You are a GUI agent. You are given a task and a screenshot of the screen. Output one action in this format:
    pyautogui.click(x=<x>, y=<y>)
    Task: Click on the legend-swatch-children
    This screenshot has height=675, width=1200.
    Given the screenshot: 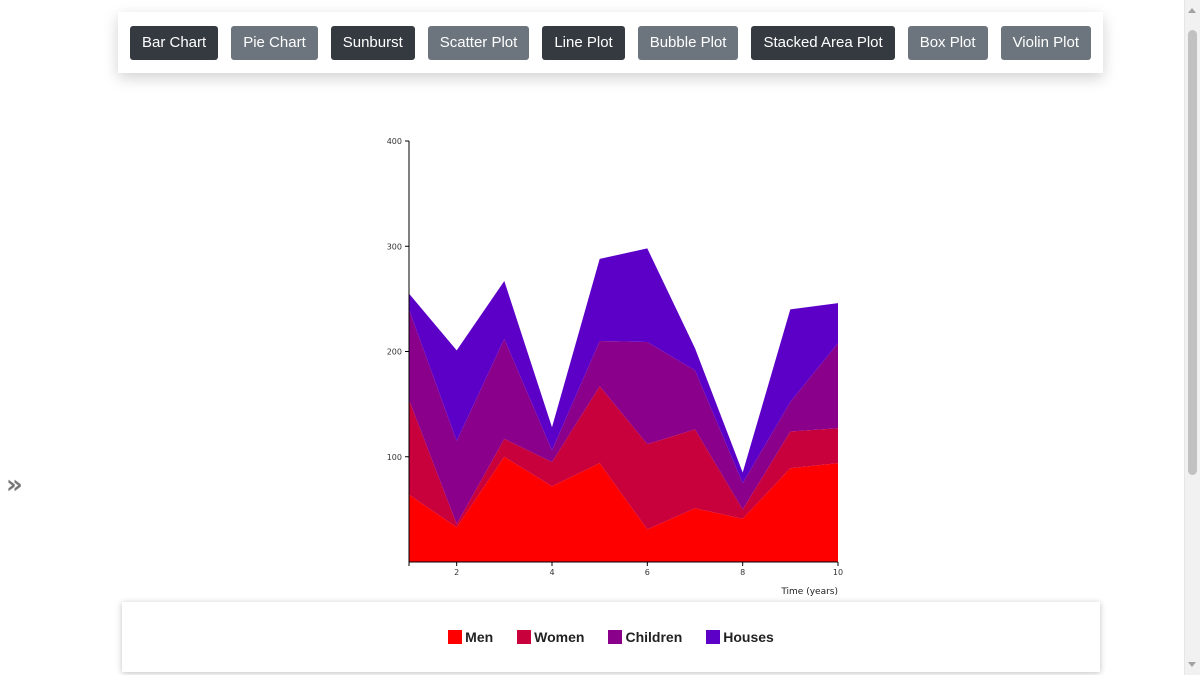 What is the action you would take?
    pyautogui.click(x=615, y=637)
    